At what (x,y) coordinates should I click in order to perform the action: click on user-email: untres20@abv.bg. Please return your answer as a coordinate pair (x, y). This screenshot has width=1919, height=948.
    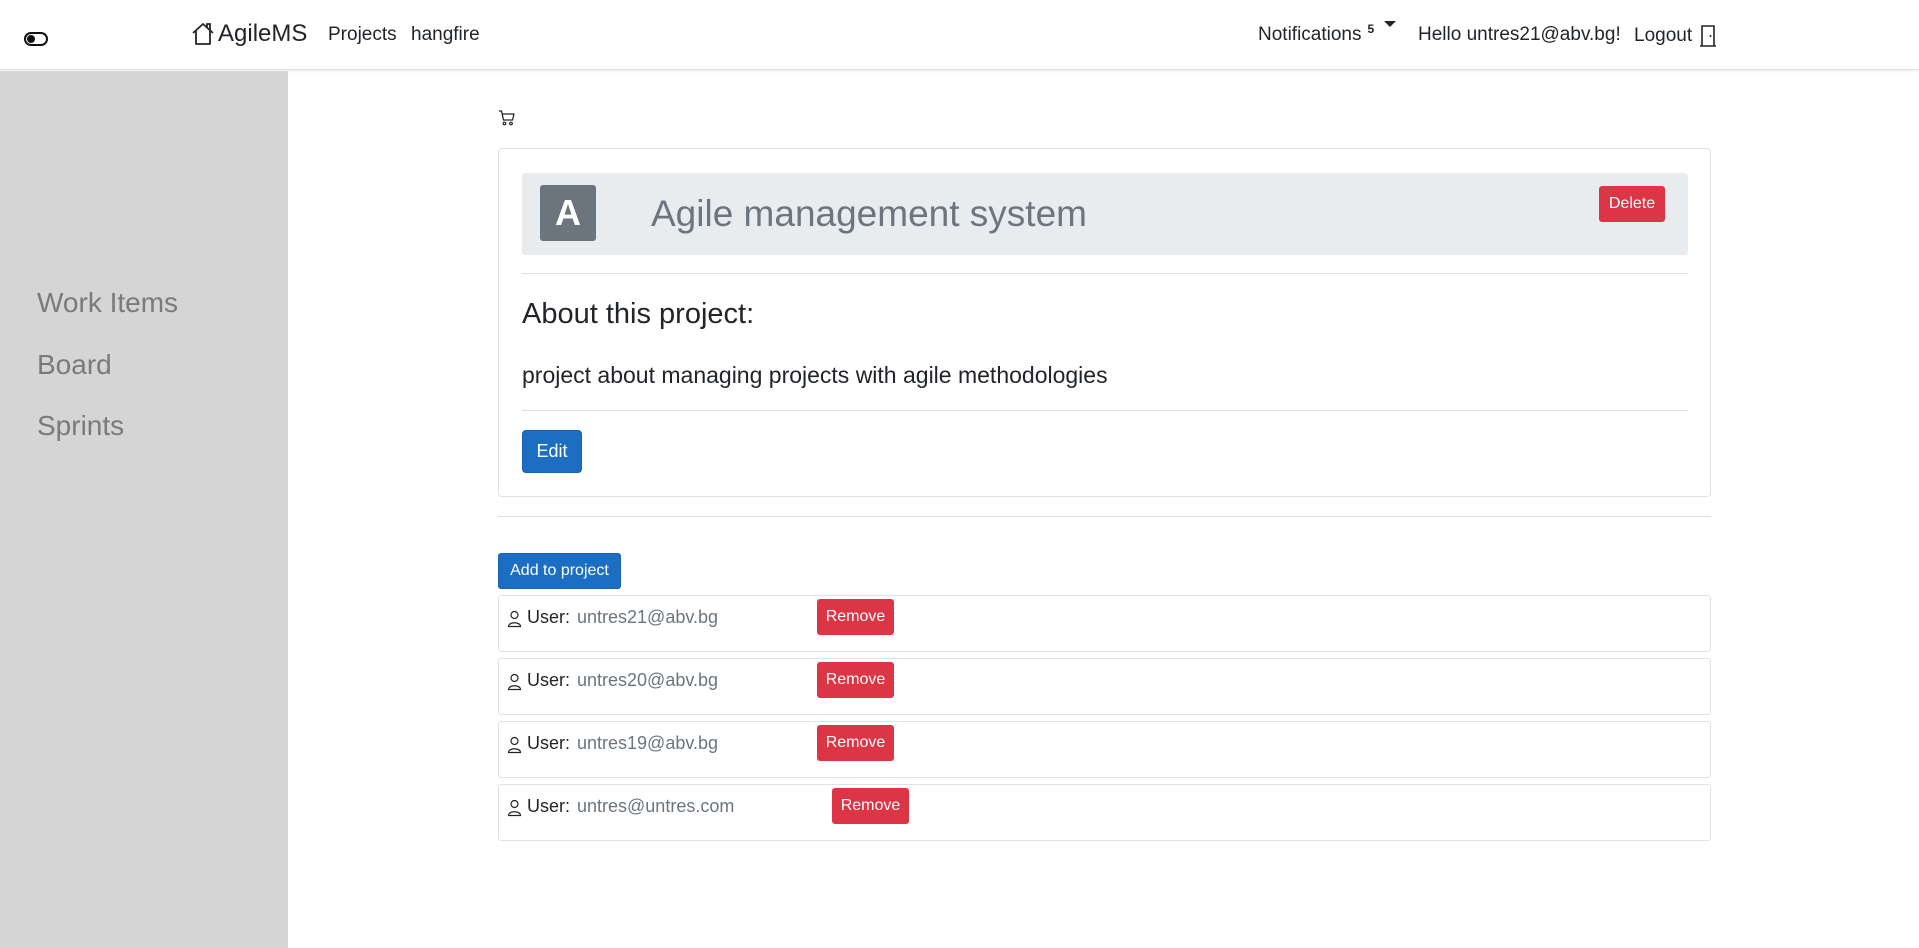
    Looking at the image, I should click on (648, 680).